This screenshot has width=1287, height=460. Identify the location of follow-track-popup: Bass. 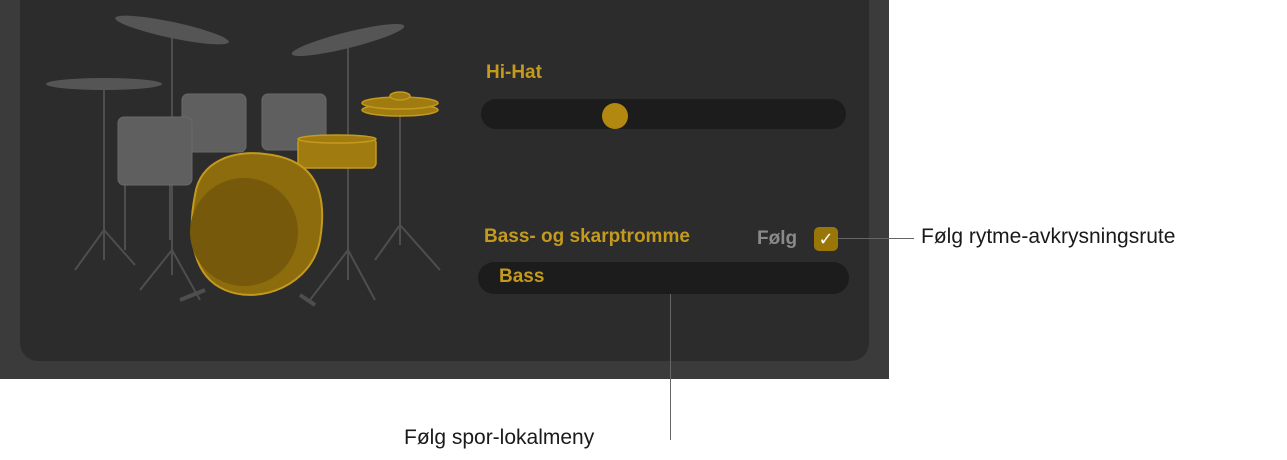
(663, 278).